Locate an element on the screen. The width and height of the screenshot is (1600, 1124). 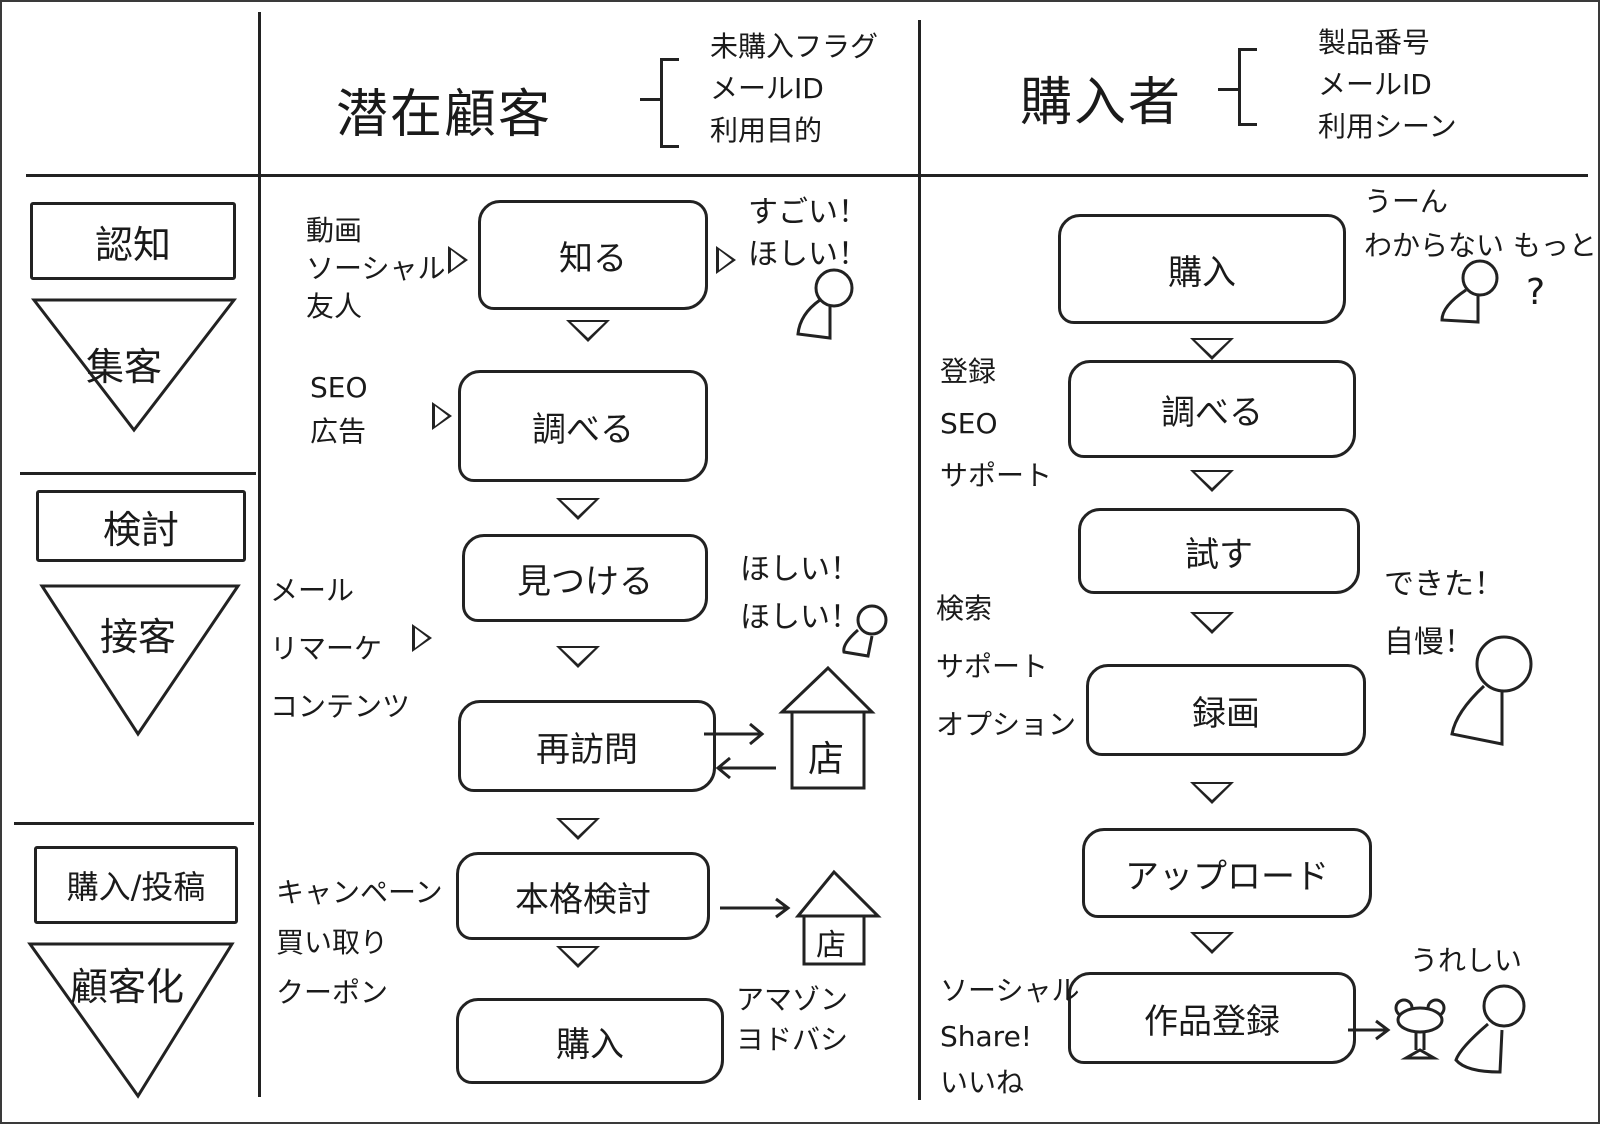
buyer-step-try: 試す is located at coordinates (1219, 551).